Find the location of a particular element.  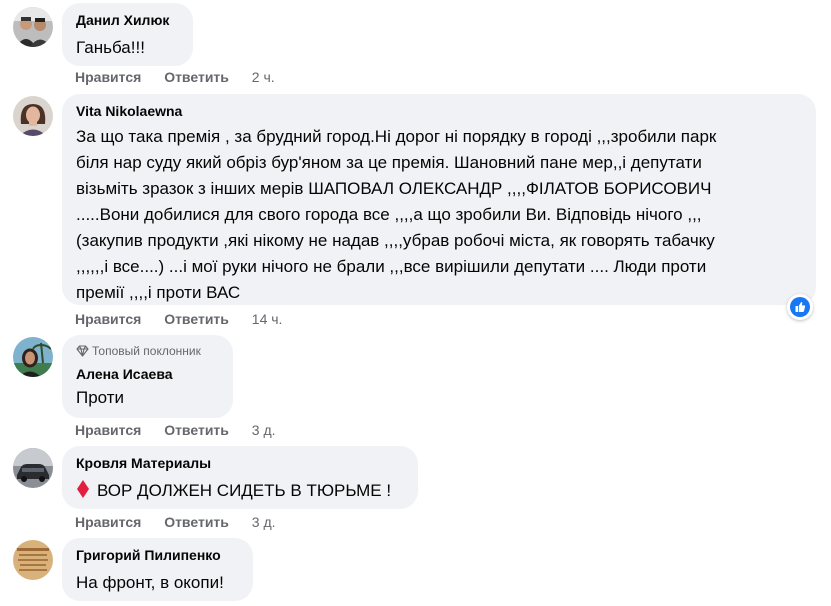

comment-timestamp: 2 ч. is located at coordinates (263, 77).